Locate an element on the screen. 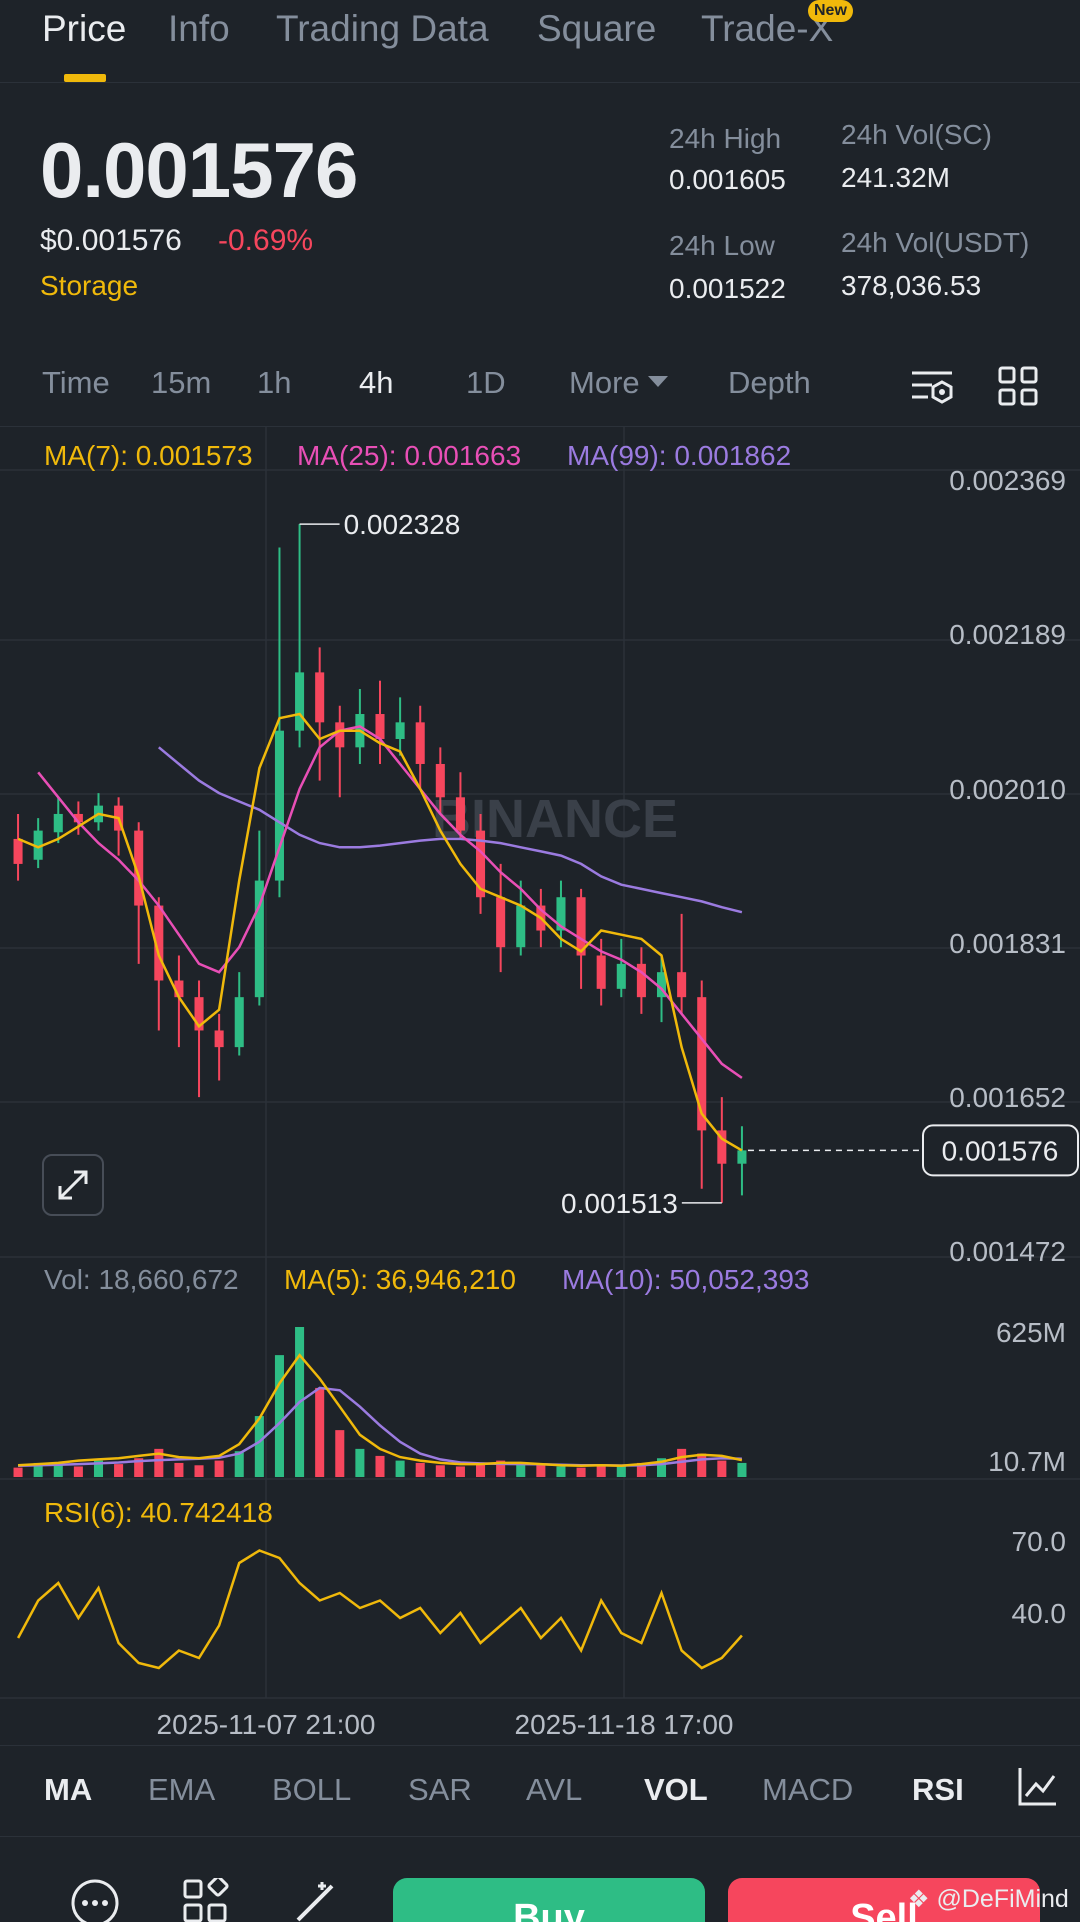 Image resolution: width=1080 pixels, height=1922 pixels. indicator-ma: MA is located at coordinates (68, 1790).